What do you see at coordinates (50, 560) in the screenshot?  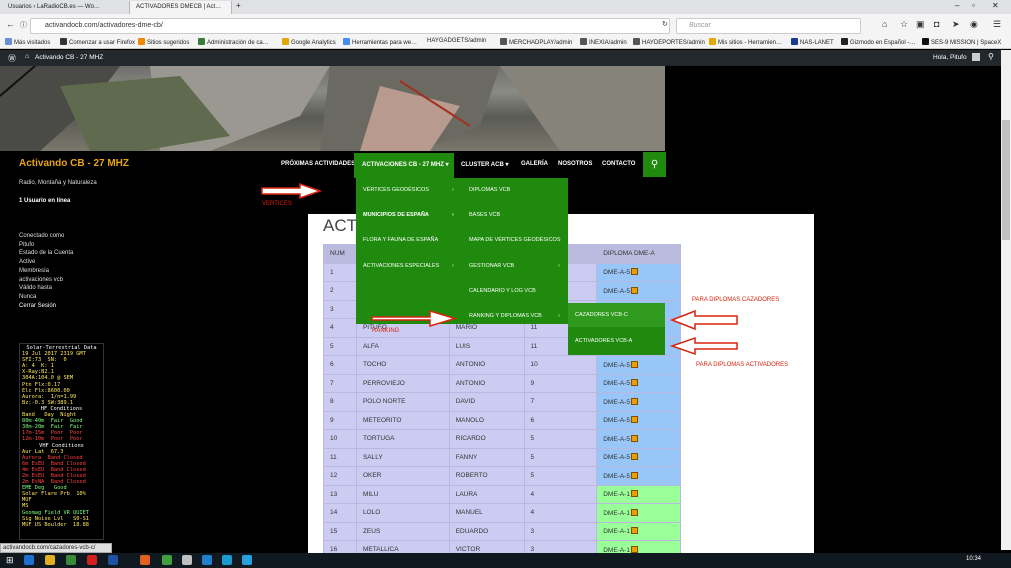 I see `explorer-icon` at bounding box center [50, 560].